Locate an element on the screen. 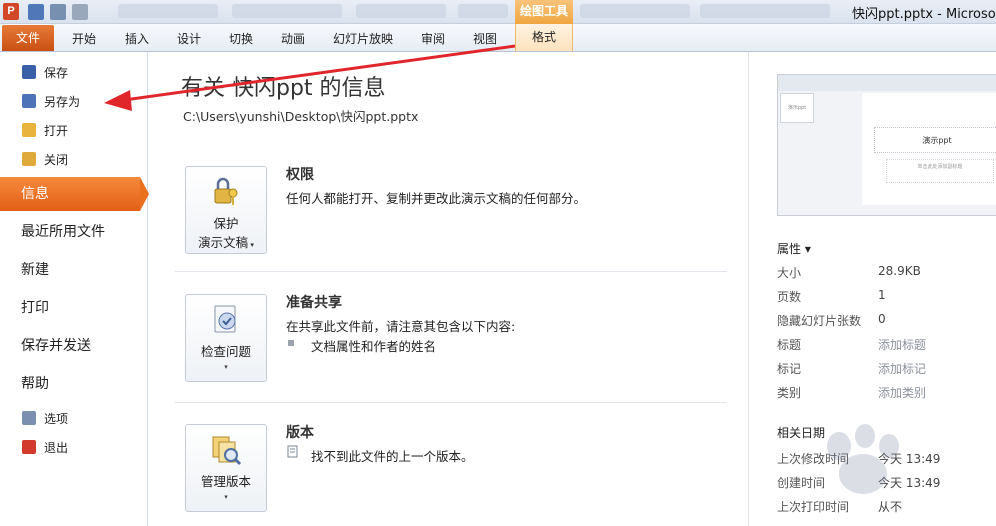  open-folder-icon is located at coordinates (29, 130).